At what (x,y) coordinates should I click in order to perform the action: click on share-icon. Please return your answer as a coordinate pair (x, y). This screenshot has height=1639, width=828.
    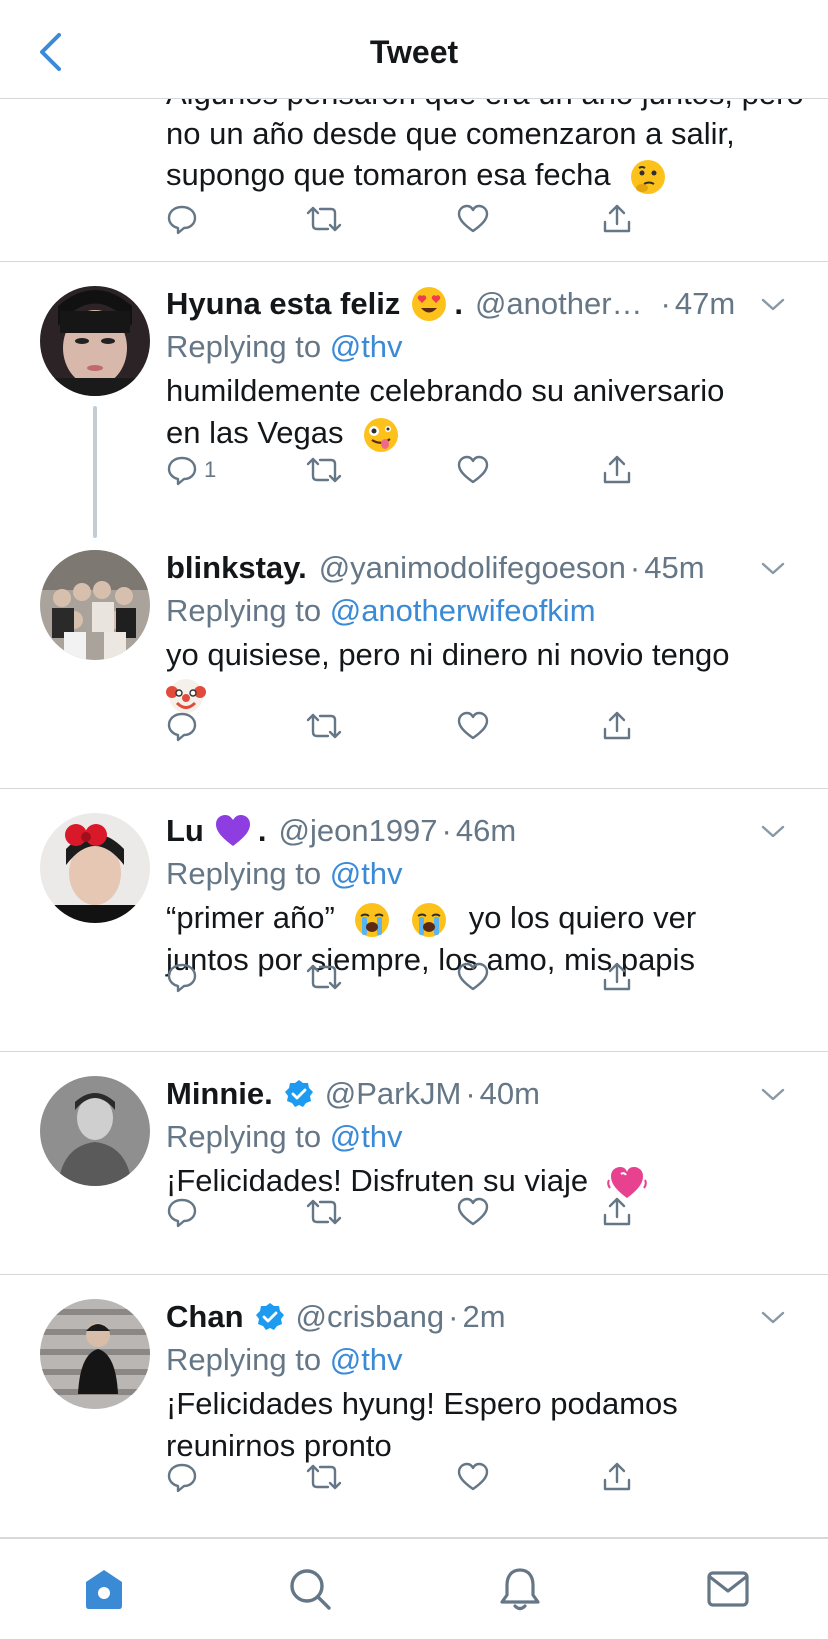
    Looking at the image, I should click on (617, 976).